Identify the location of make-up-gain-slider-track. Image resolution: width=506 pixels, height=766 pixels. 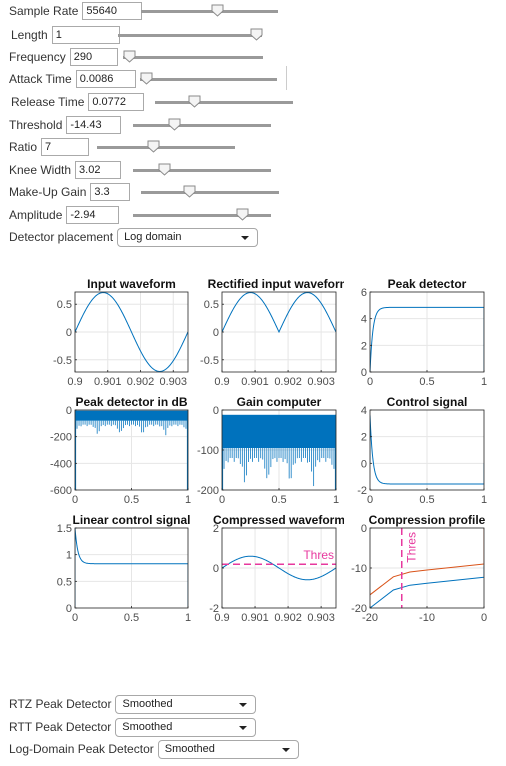
(210, 192).